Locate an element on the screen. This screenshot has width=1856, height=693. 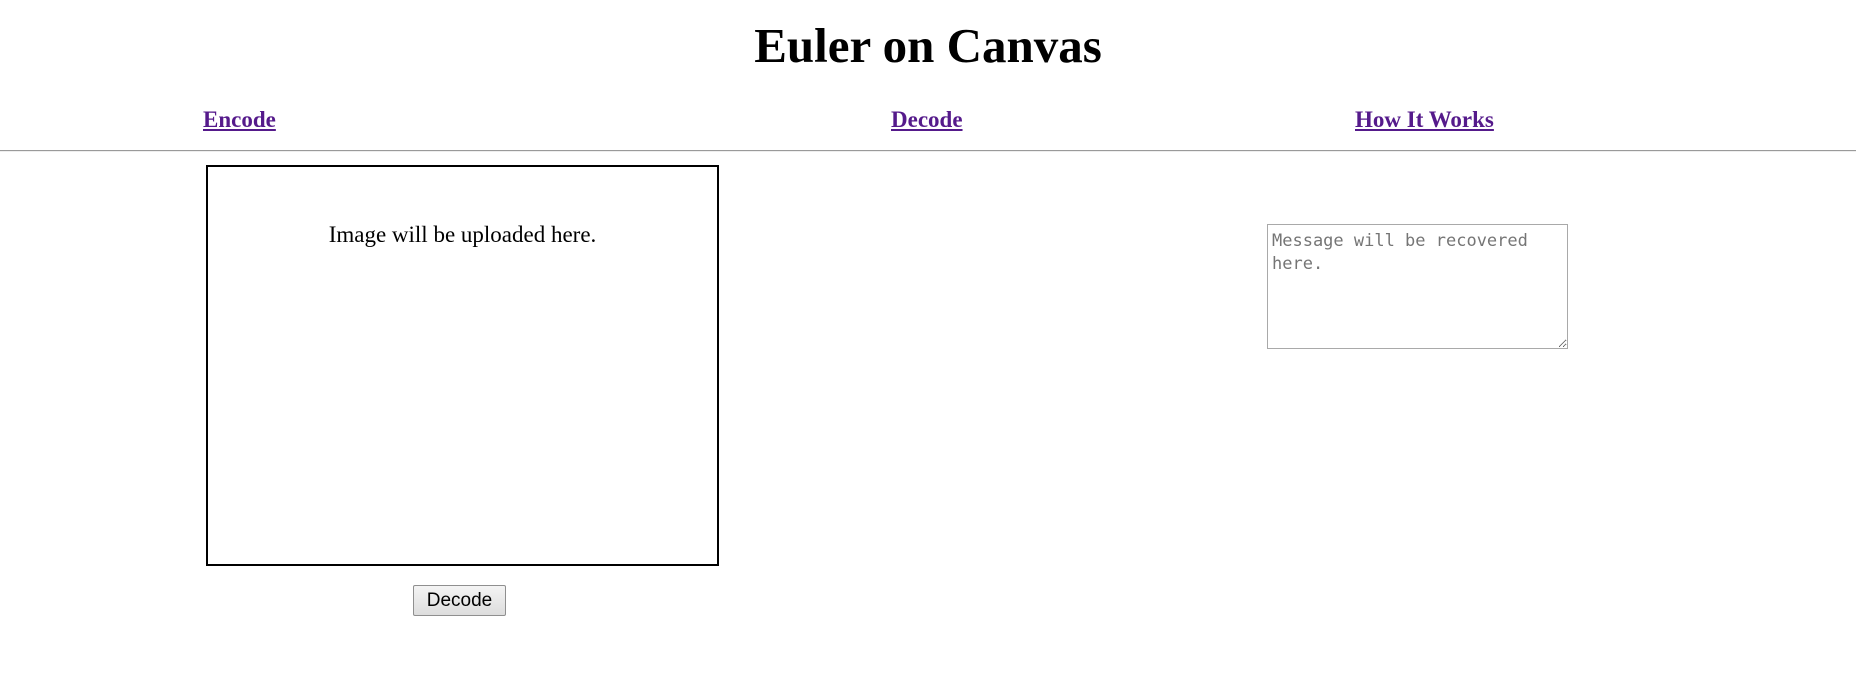
nav-link-how-it-works: How It Works is located at coordinates (1424, 120).